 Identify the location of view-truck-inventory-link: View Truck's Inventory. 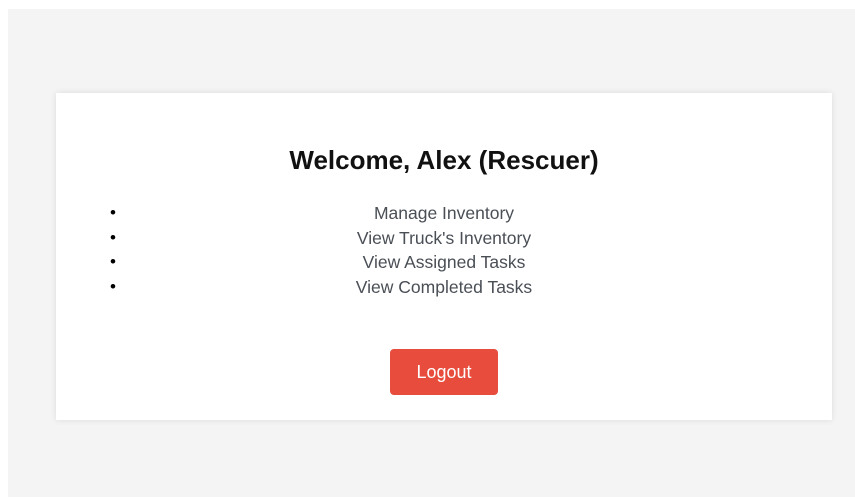
(444, 238).